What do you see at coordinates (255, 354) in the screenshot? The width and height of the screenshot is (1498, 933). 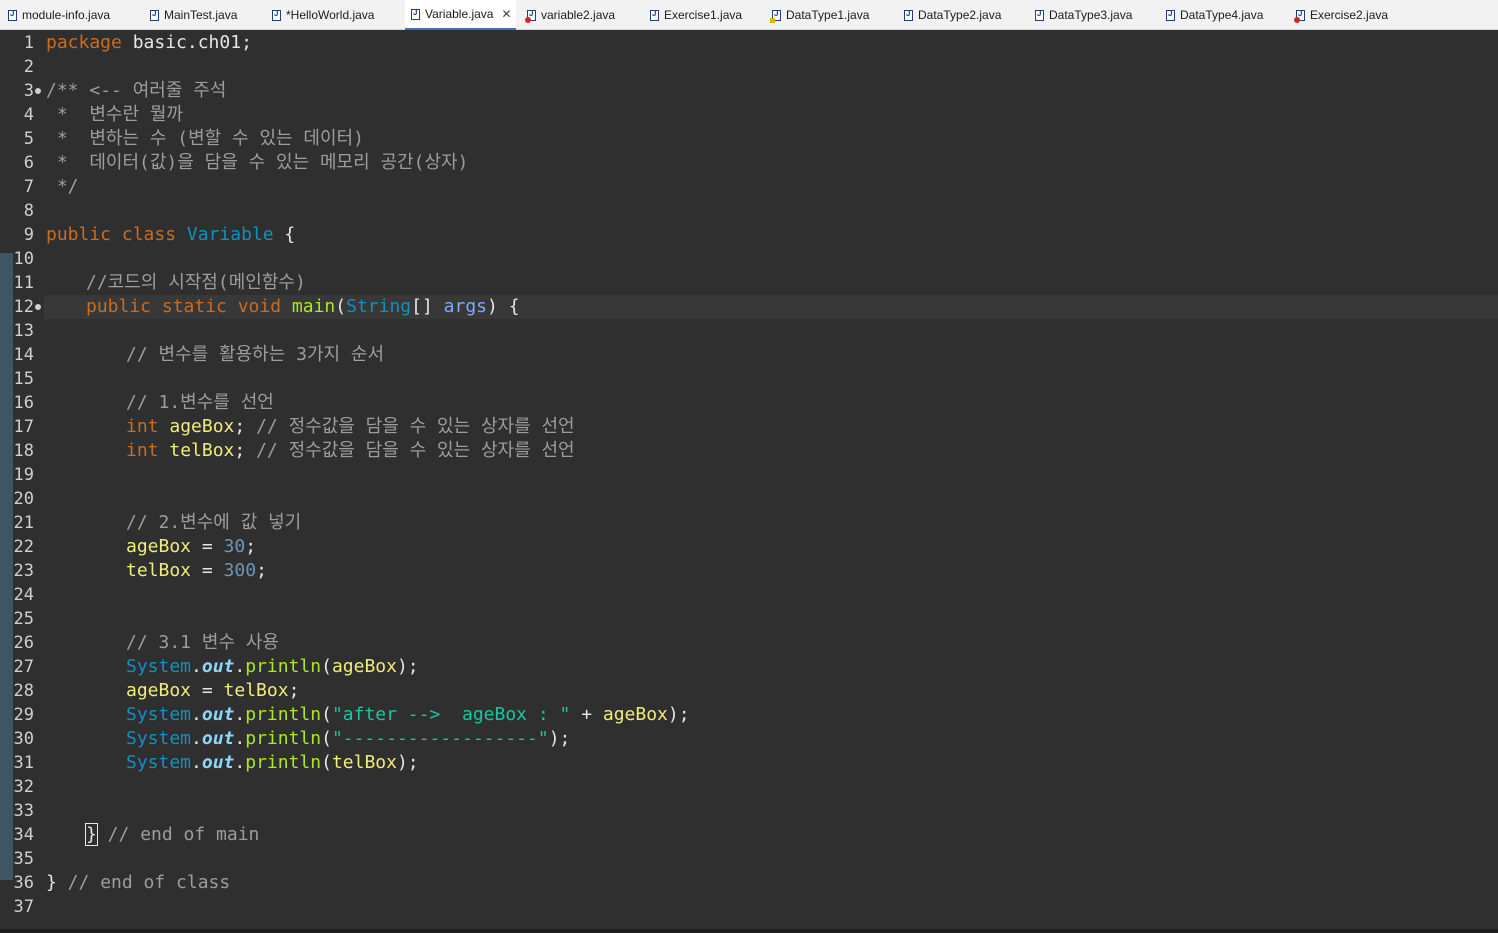 I see `code-line-14: // 변수를 활용하는 3가지 순서` at bounding box center [255, 354].